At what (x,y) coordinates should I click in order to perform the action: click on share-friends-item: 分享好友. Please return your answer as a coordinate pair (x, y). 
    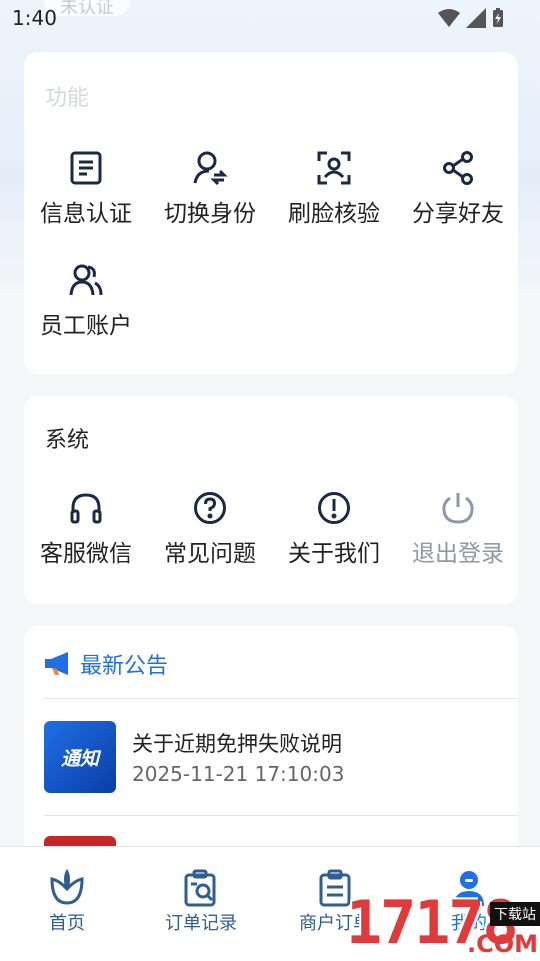
    Looking at the image, I should click on (458, 188).